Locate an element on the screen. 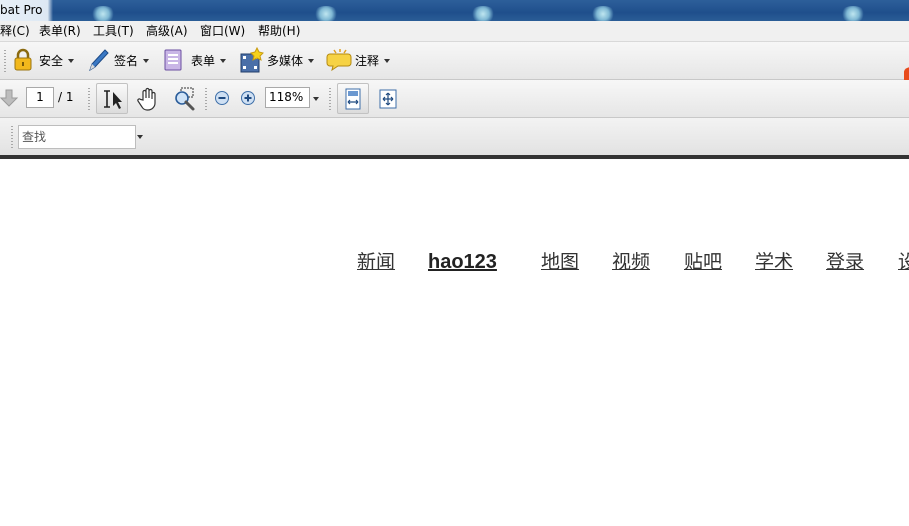 This screenshot has width=909, height=526. zoom-dropdown-chevron-icon is located at coordinates (316, 99).